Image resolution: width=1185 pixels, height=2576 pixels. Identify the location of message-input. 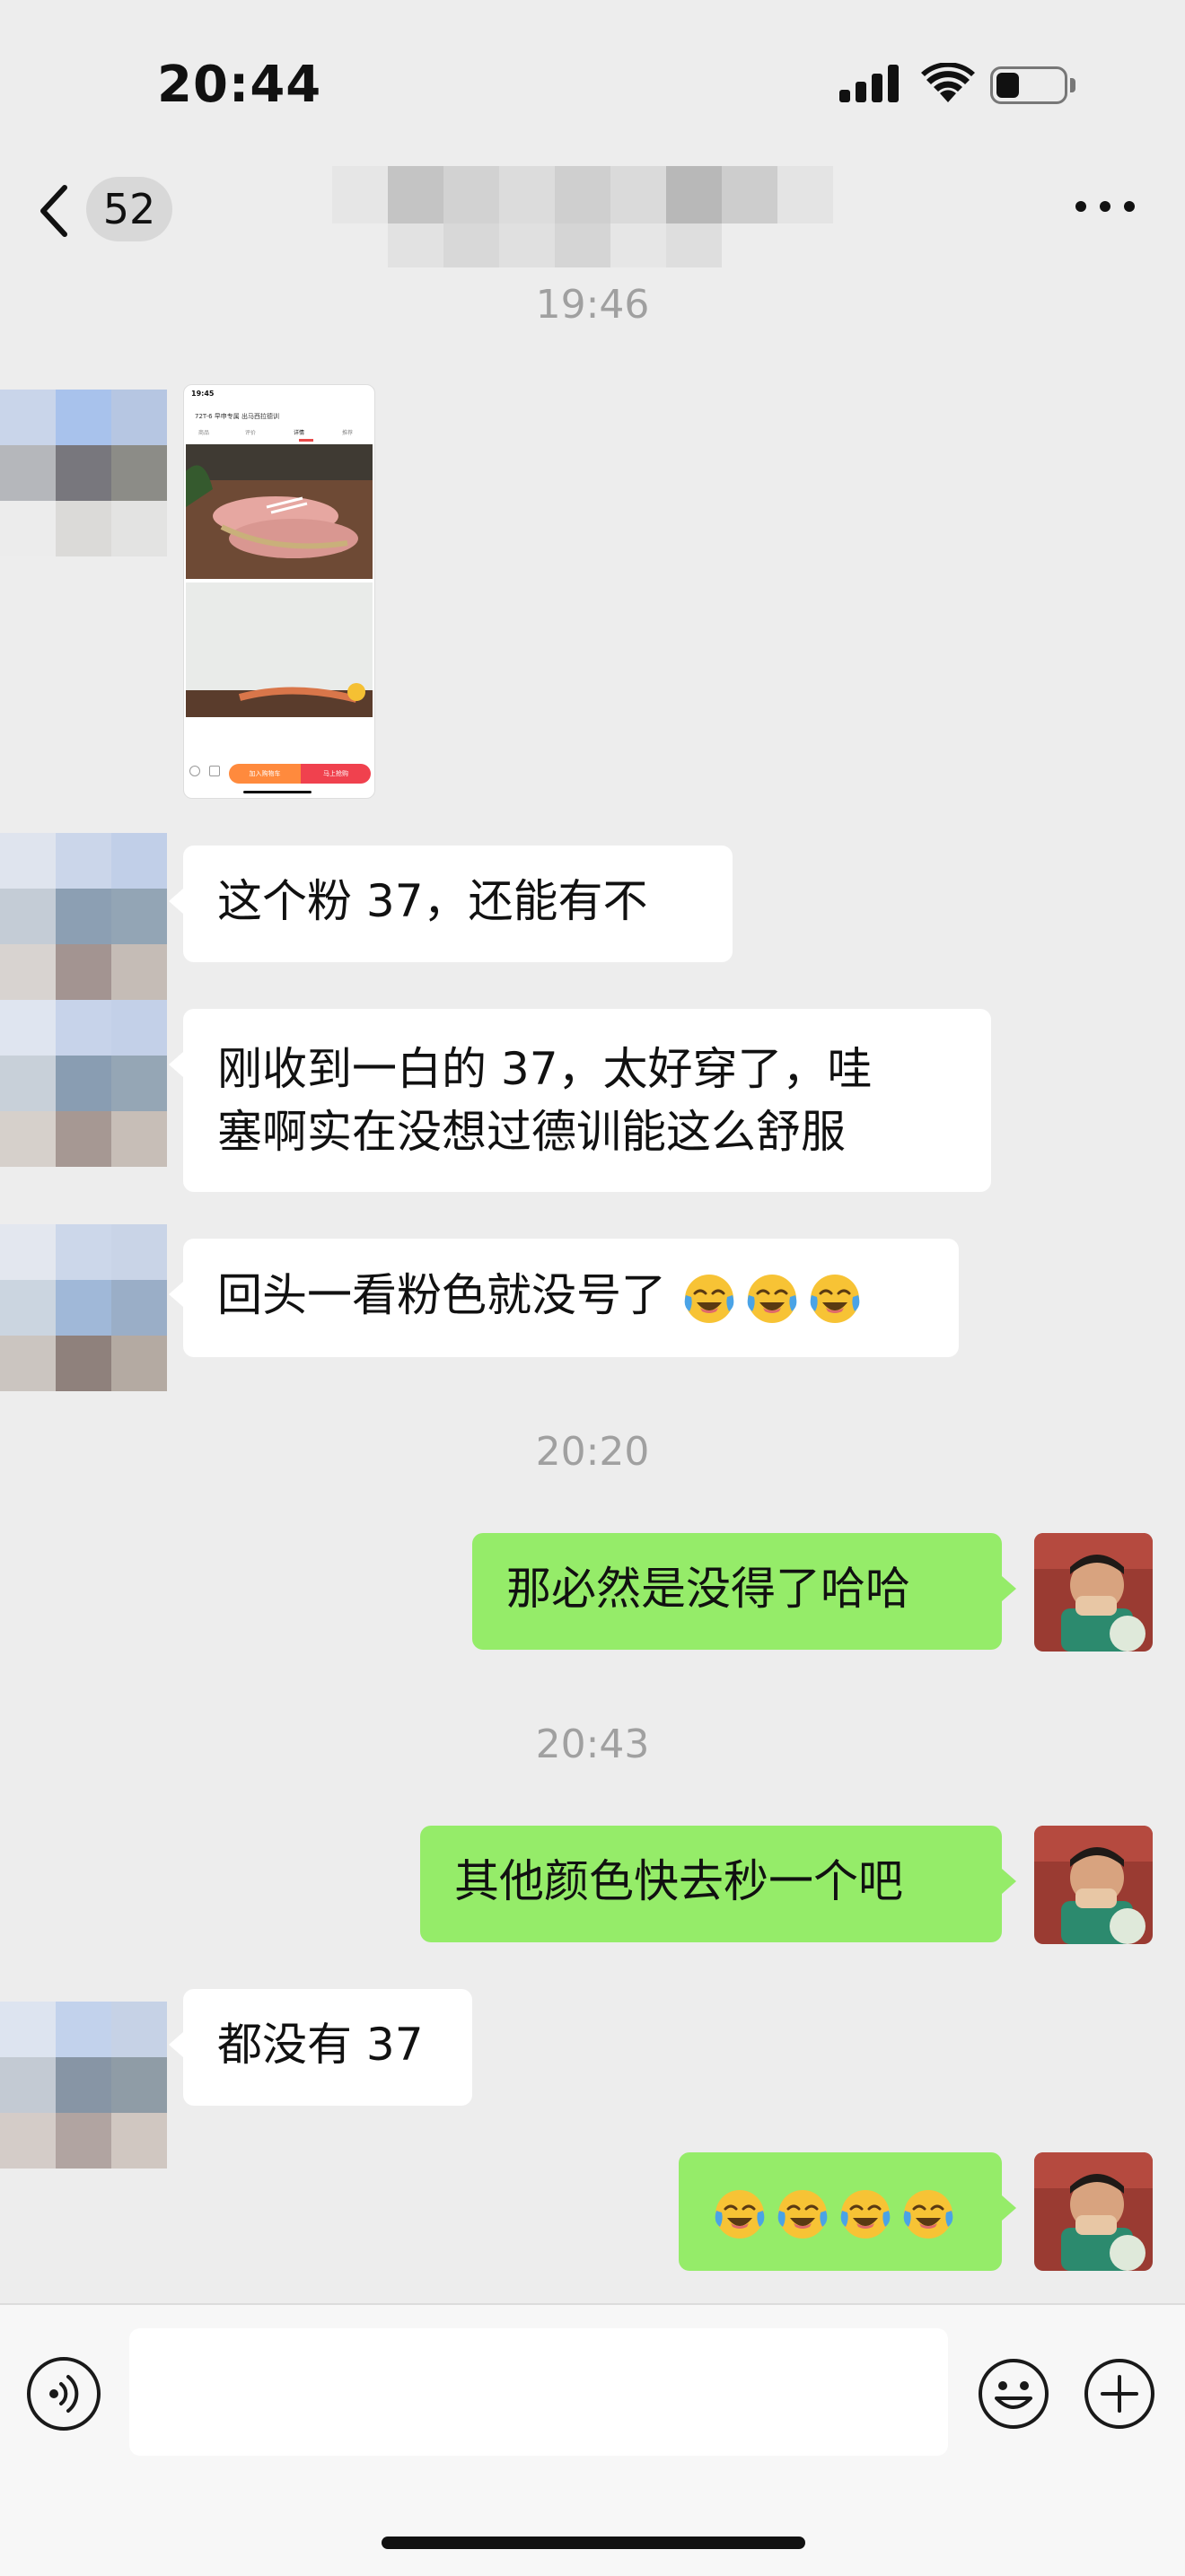
(538, 2392).